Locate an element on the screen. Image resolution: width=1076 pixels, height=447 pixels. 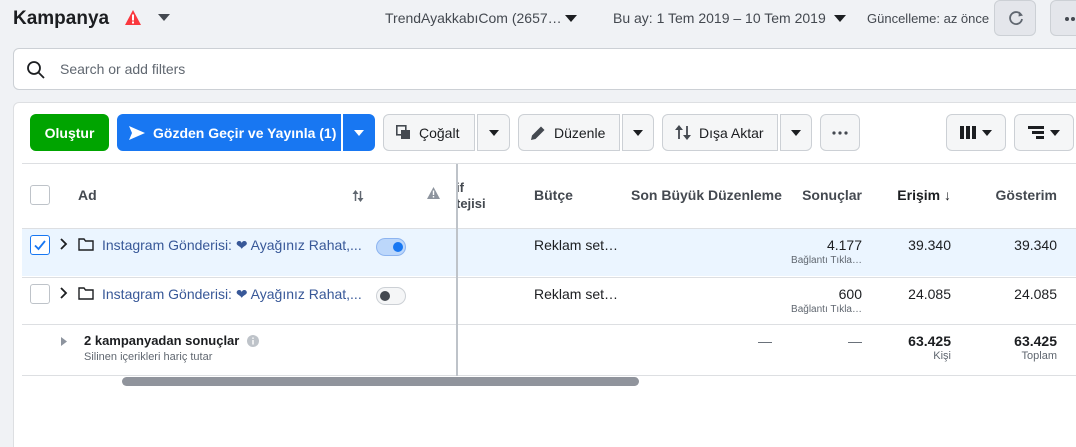
summary-impressions: 63.425 is located at coordinates (1035, 341).